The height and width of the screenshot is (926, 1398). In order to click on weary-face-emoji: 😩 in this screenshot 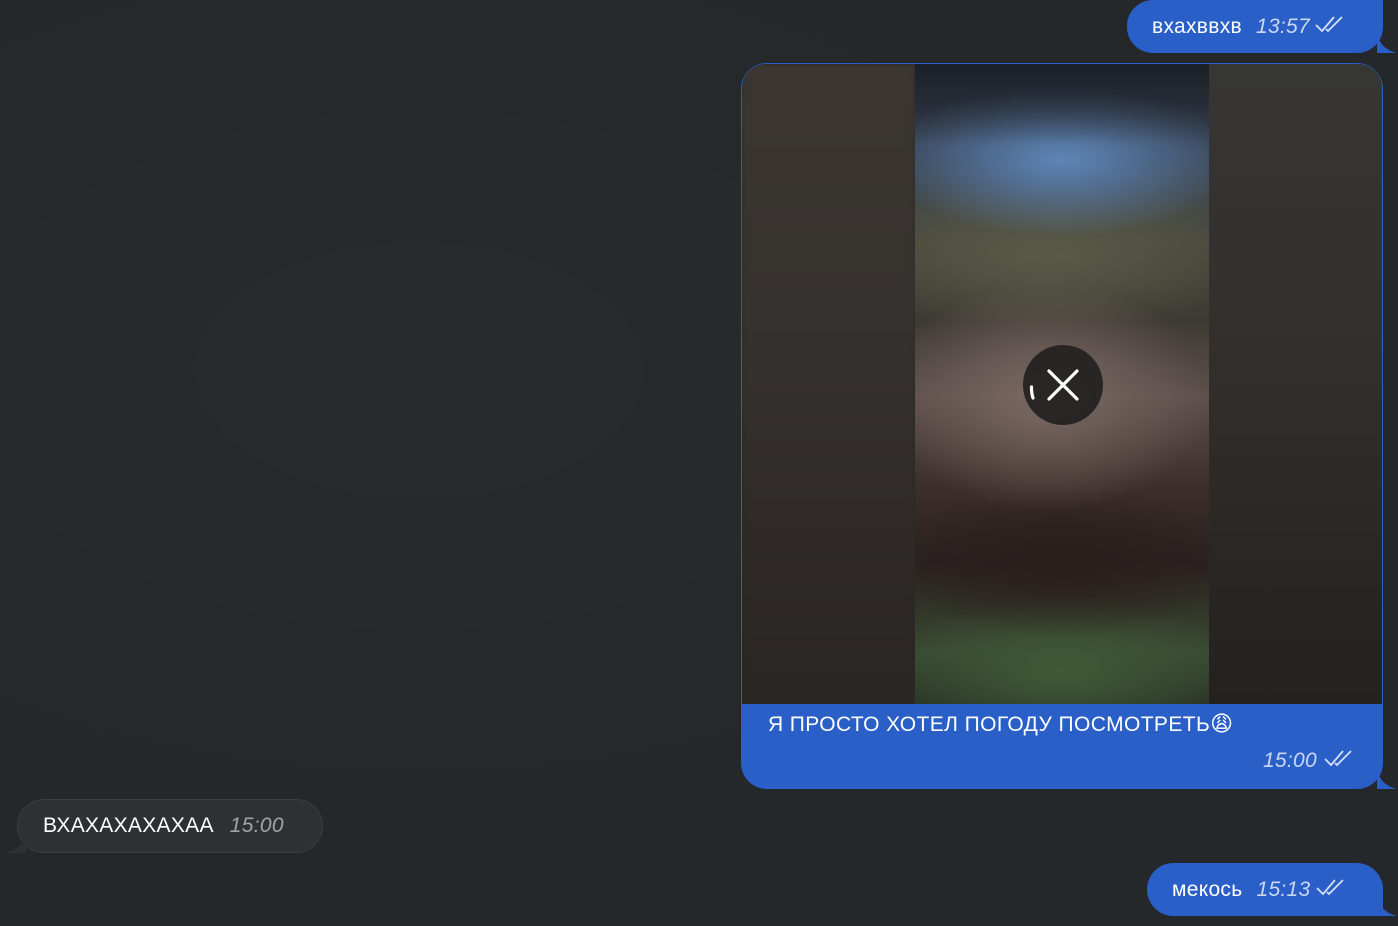, I will do `click(1222, 723)`.